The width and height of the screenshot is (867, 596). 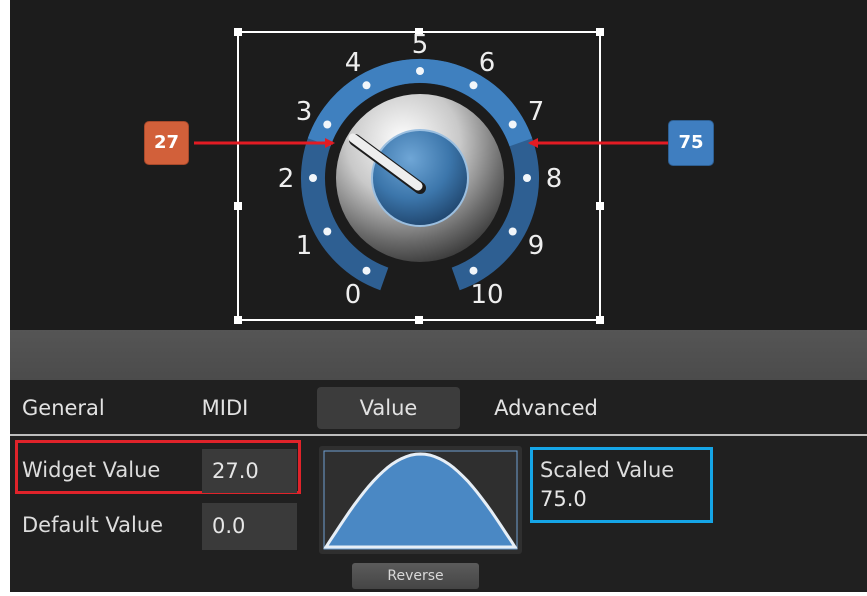 I want to click on tab-bar-divider, so click(x=438, y=435).